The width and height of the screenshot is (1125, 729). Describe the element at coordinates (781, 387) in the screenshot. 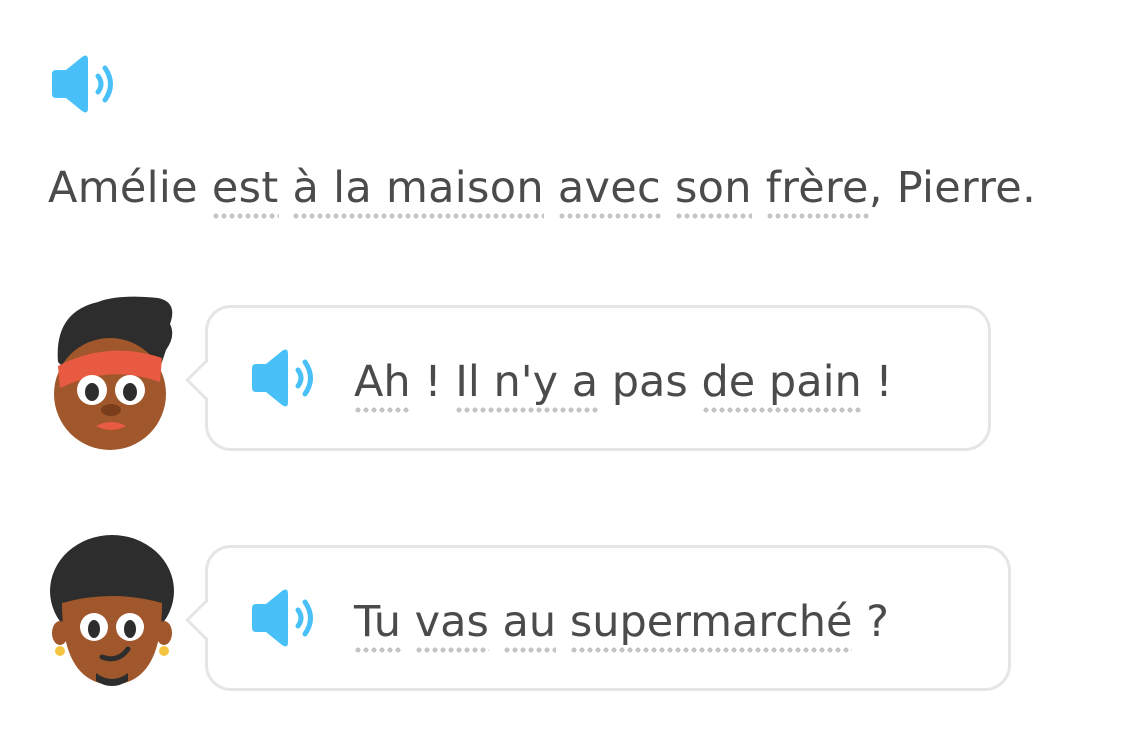

I see `hint-word: de pain` at that location.